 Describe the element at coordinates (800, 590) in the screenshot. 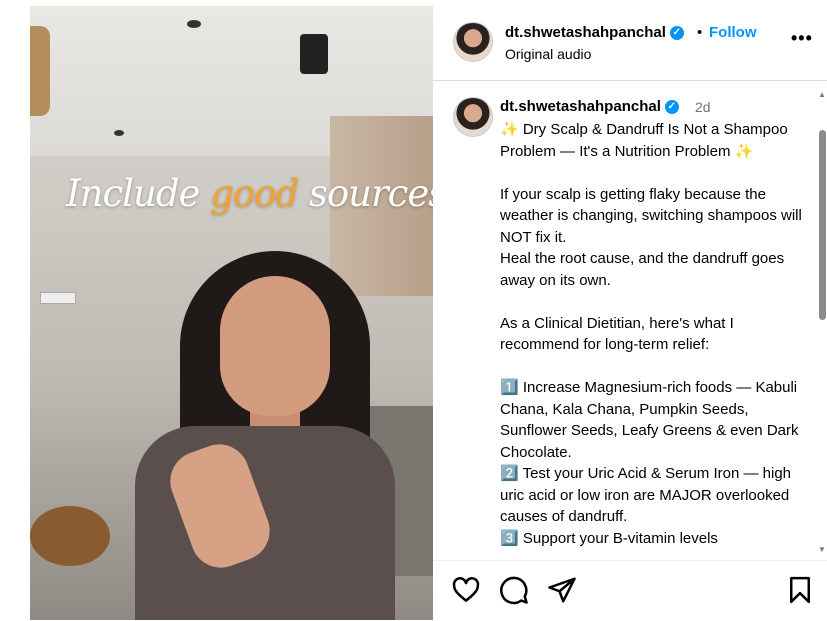

I see `bookmark-icon` at that location.